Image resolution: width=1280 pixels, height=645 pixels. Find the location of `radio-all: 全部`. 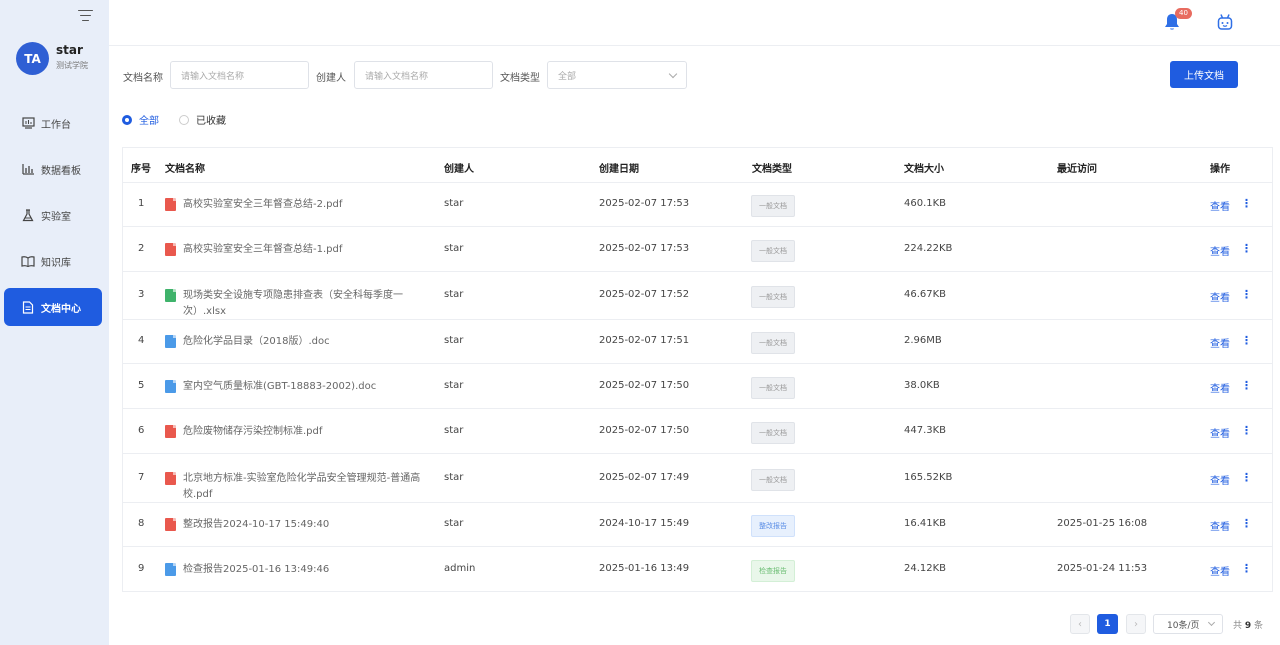

radio-all: 全部 is located at coordinates (140, 119).